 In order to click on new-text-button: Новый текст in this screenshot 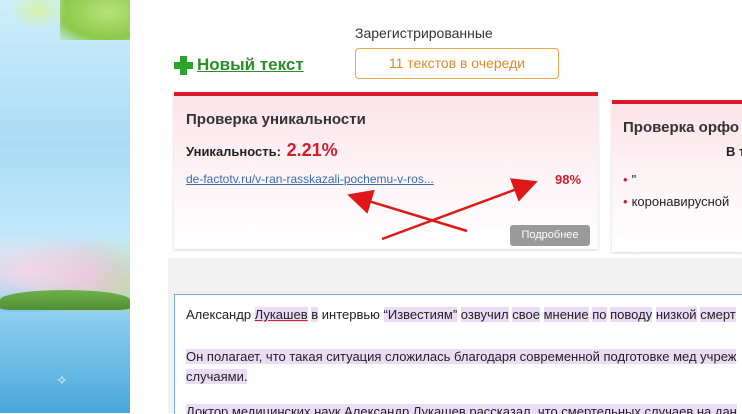, I will do `click(239, 65)`.